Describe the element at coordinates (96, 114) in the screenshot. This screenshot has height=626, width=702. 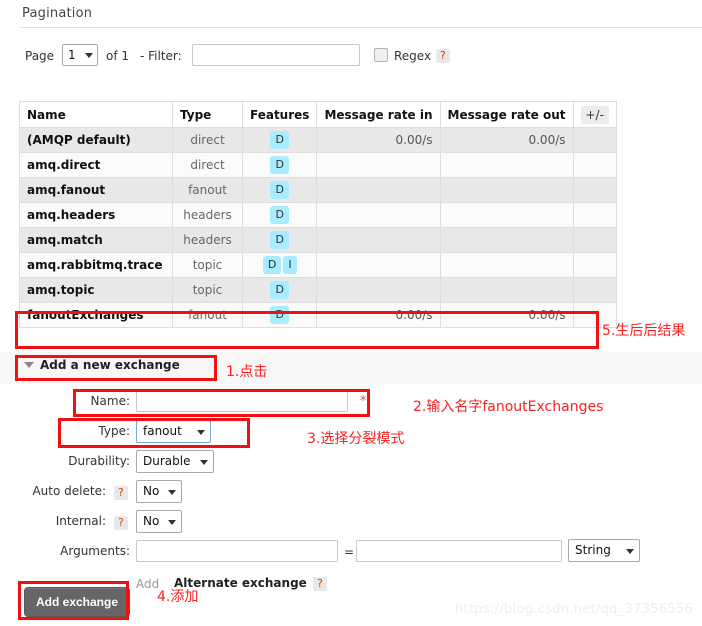
I see `column-header-name: Name` at that location.